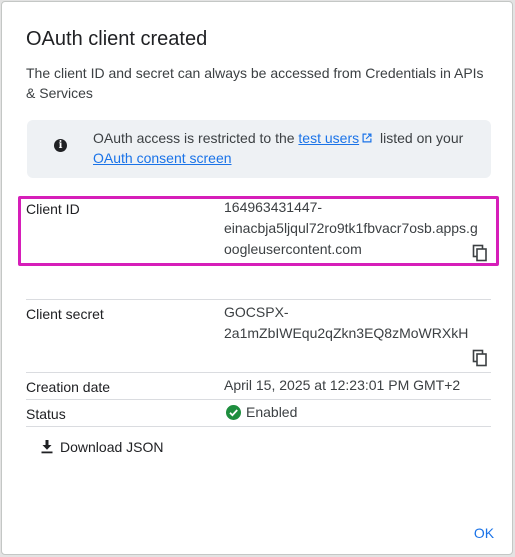 The width and height of the screenshot is (515, 557). What do you see at coordinates (484, 533) in the screenshot?
I see `ok-button: OK` at bounding box center [484, 533].